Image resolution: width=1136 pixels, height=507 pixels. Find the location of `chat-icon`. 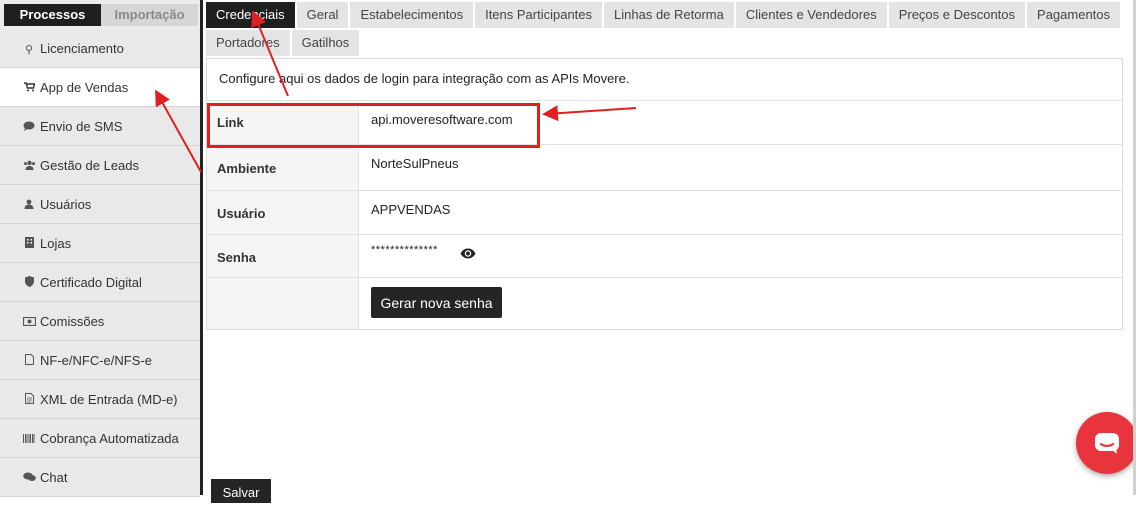

chat-icon is located at coordinates (29, 479).